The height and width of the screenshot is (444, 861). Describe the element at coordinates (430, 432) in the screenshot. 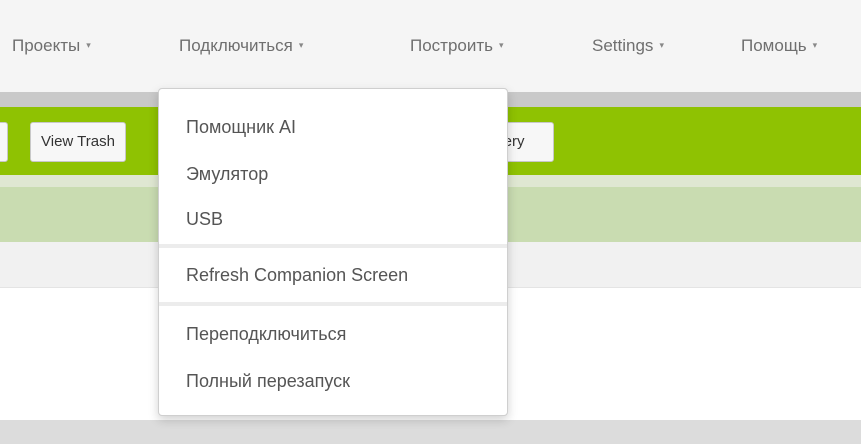

I see `divider-stripe` at that location.